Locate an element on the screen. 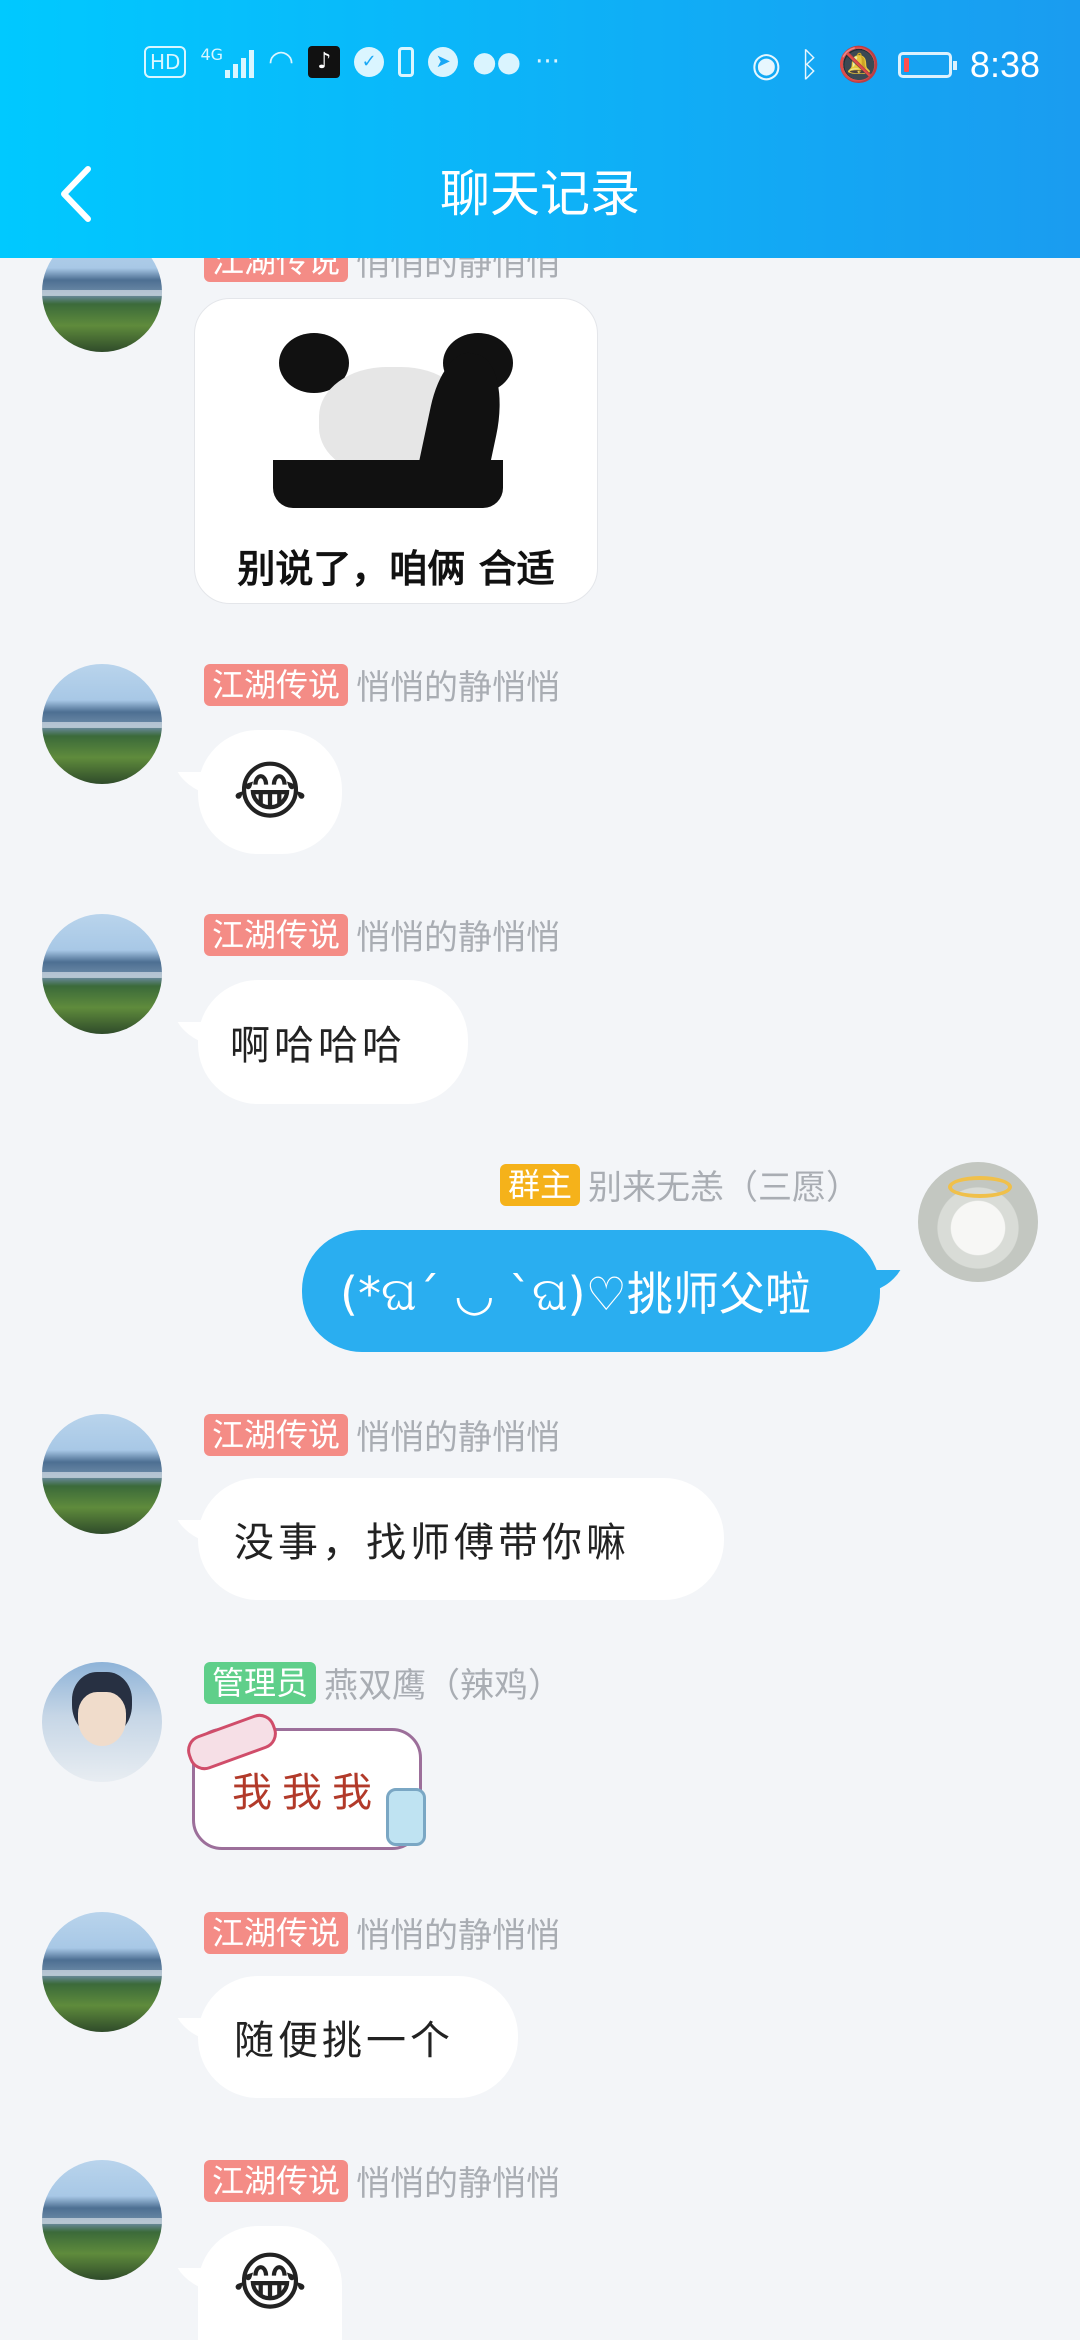 The width and height of the screenshot is (1080, 2340). panda-meme-image is located at coordinates (398, 421).